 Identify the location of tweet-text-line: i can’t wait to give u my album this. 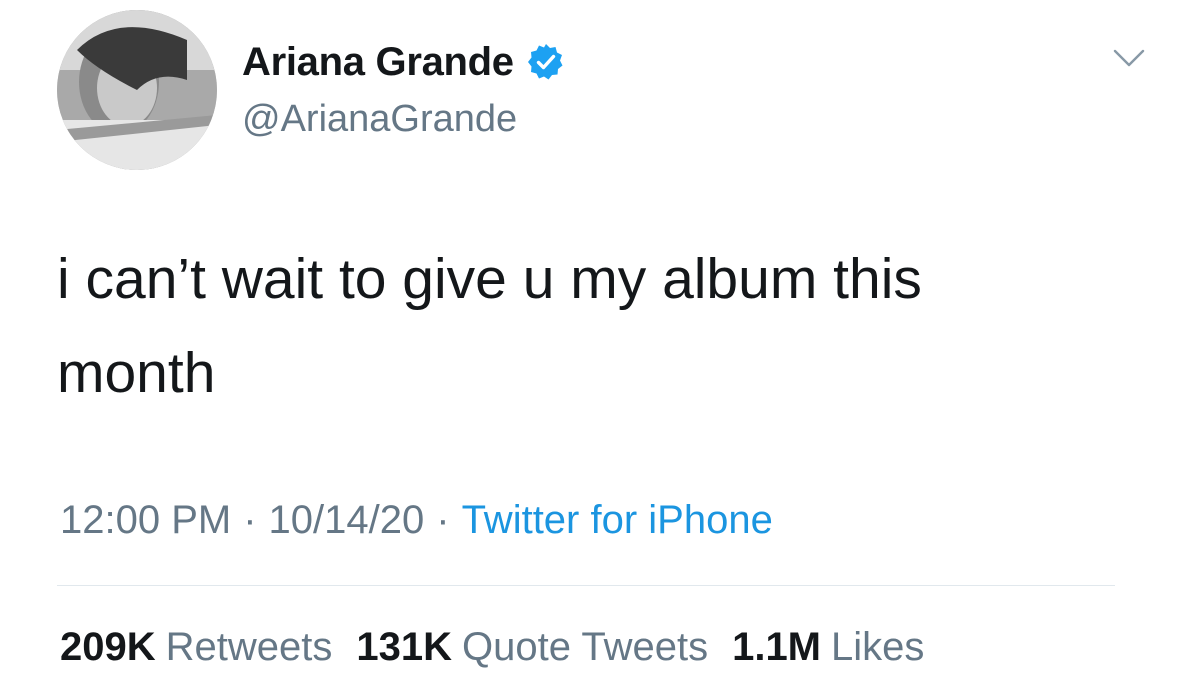
(489, 279).